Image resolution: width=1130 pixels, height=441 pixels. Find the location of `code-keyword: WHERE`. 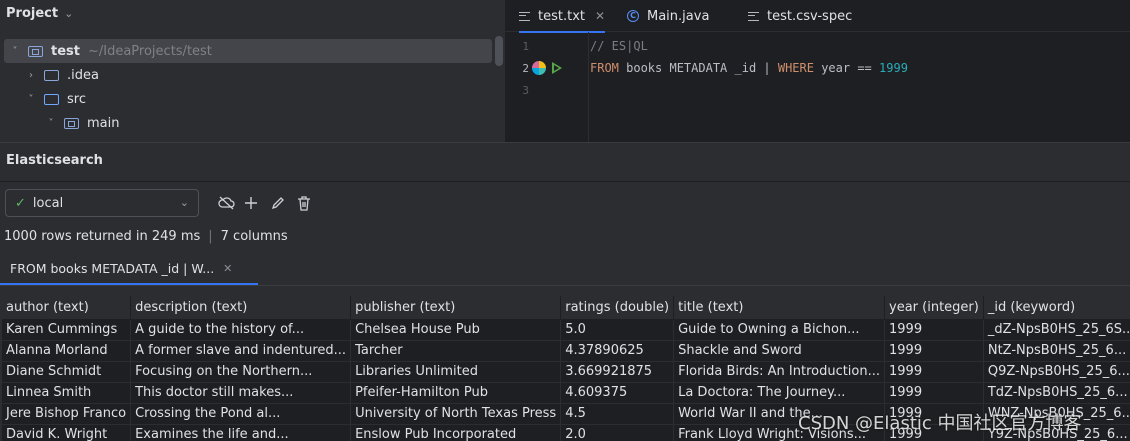

code-keyword: WHERE is located at coordinates (795, 68).